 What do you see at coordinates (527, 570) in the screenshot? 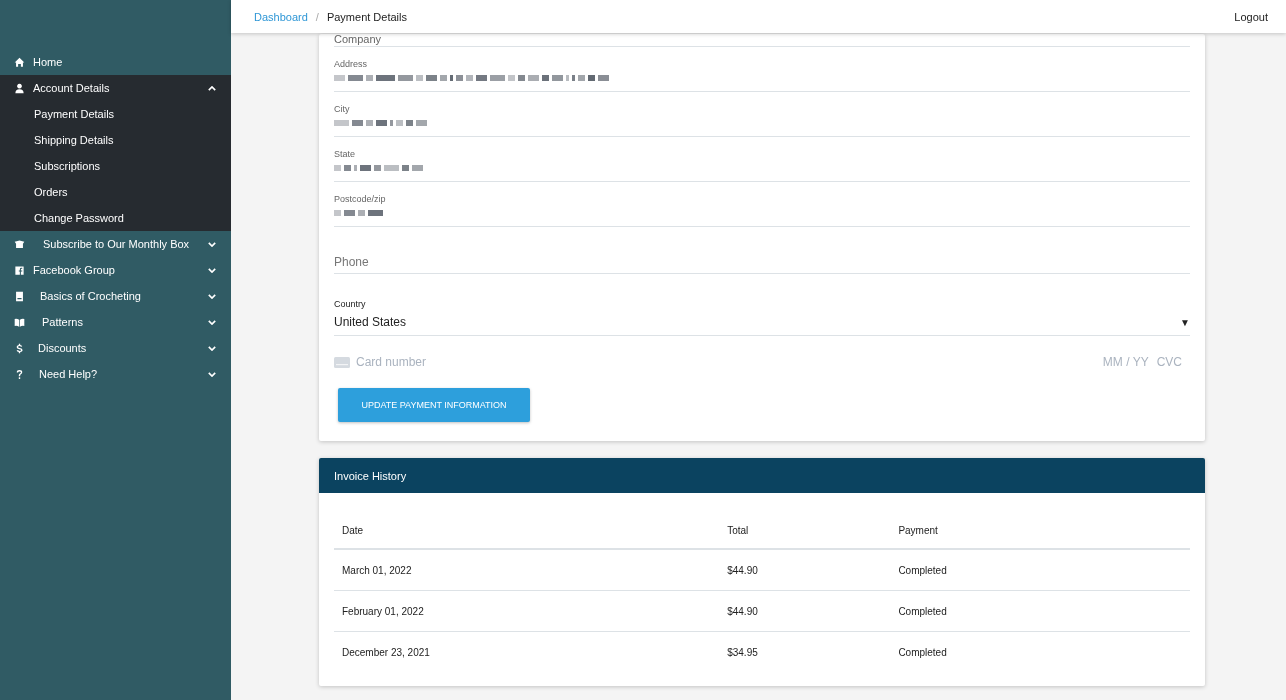
I see `table-cell: March 01, 2022` at bounding box center [527, 570].